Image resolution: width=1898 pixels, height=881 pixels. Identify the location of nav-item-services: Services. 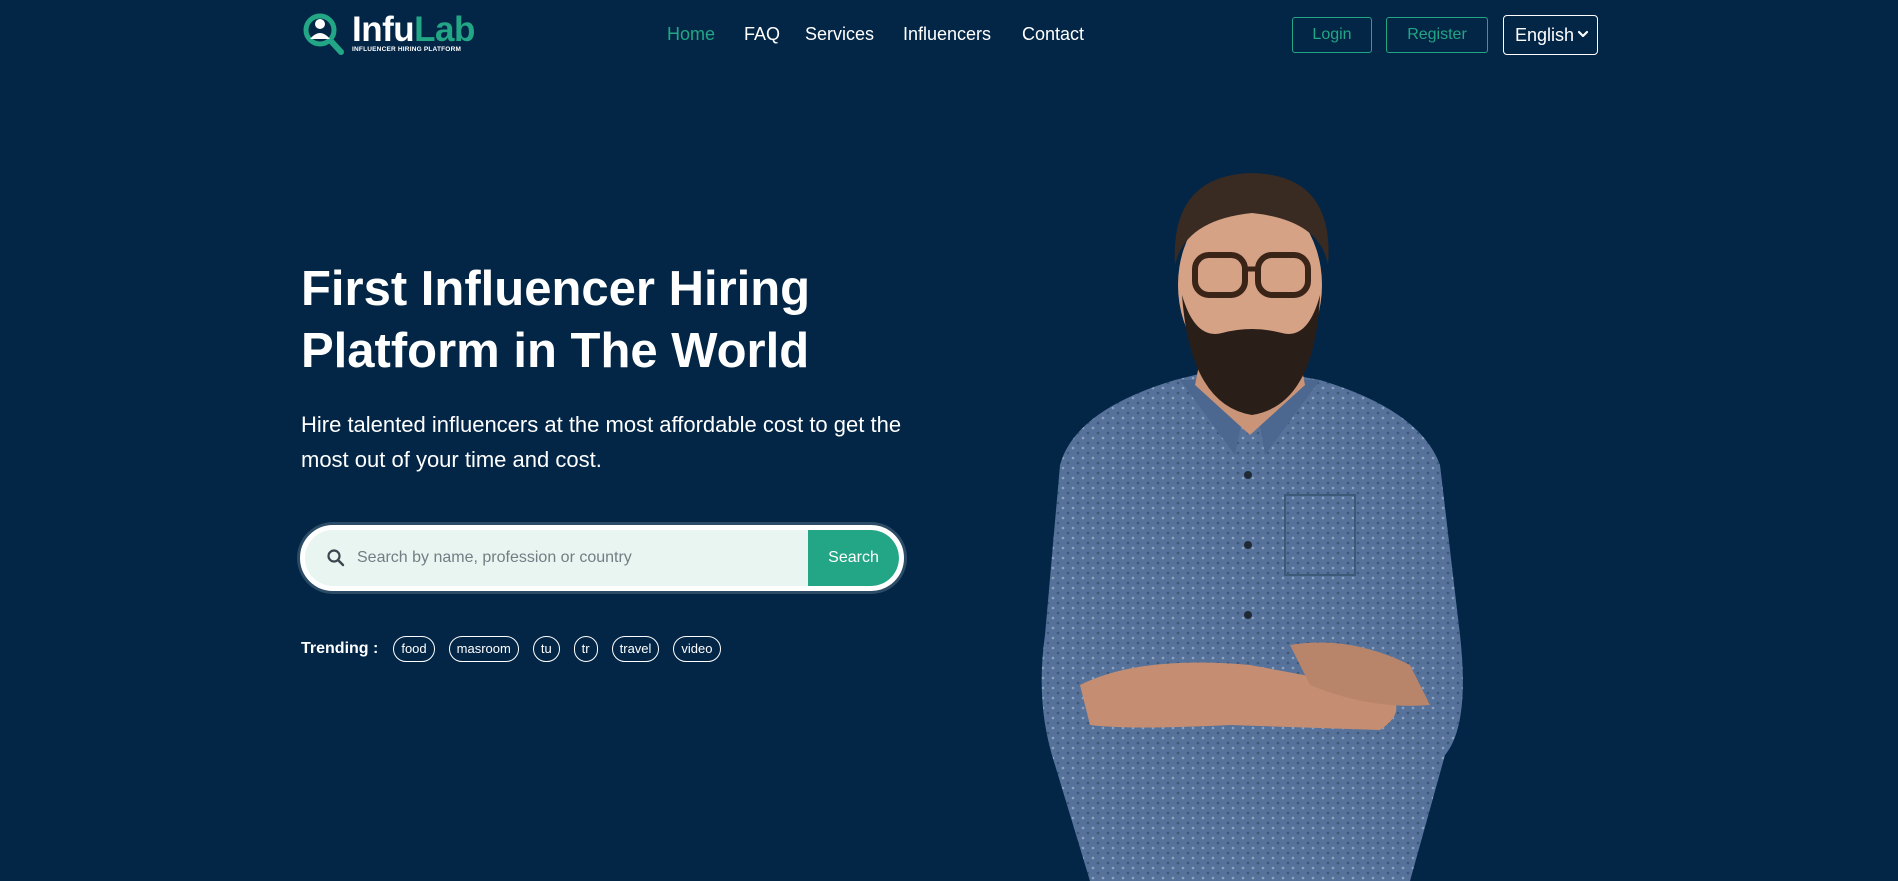
(839, 34).